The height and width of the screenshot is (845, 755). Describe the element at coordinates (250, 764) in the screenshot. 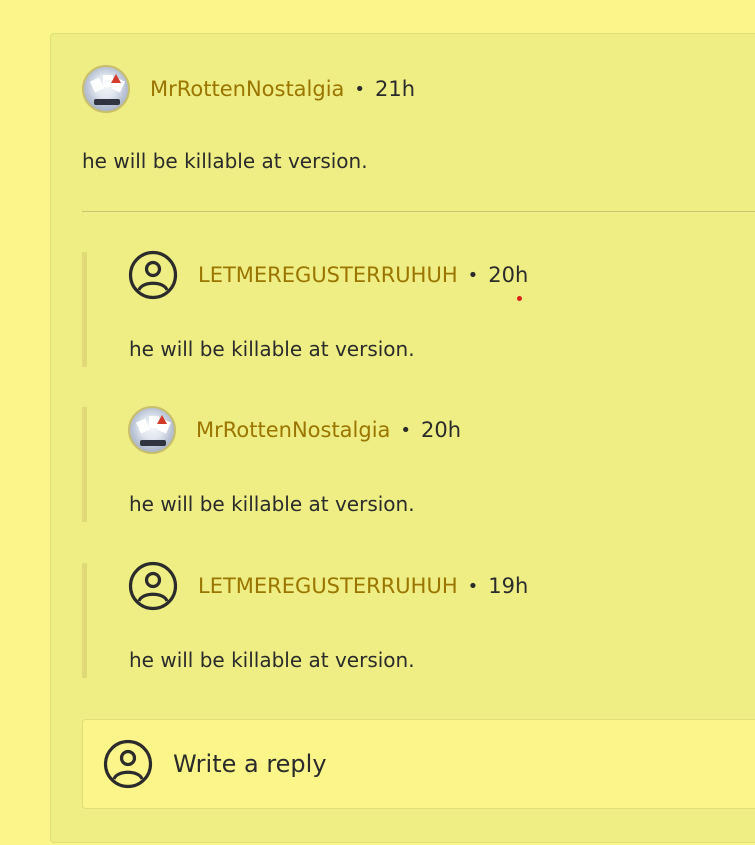

I see `reply-placeholder: Write a reply` at that location.